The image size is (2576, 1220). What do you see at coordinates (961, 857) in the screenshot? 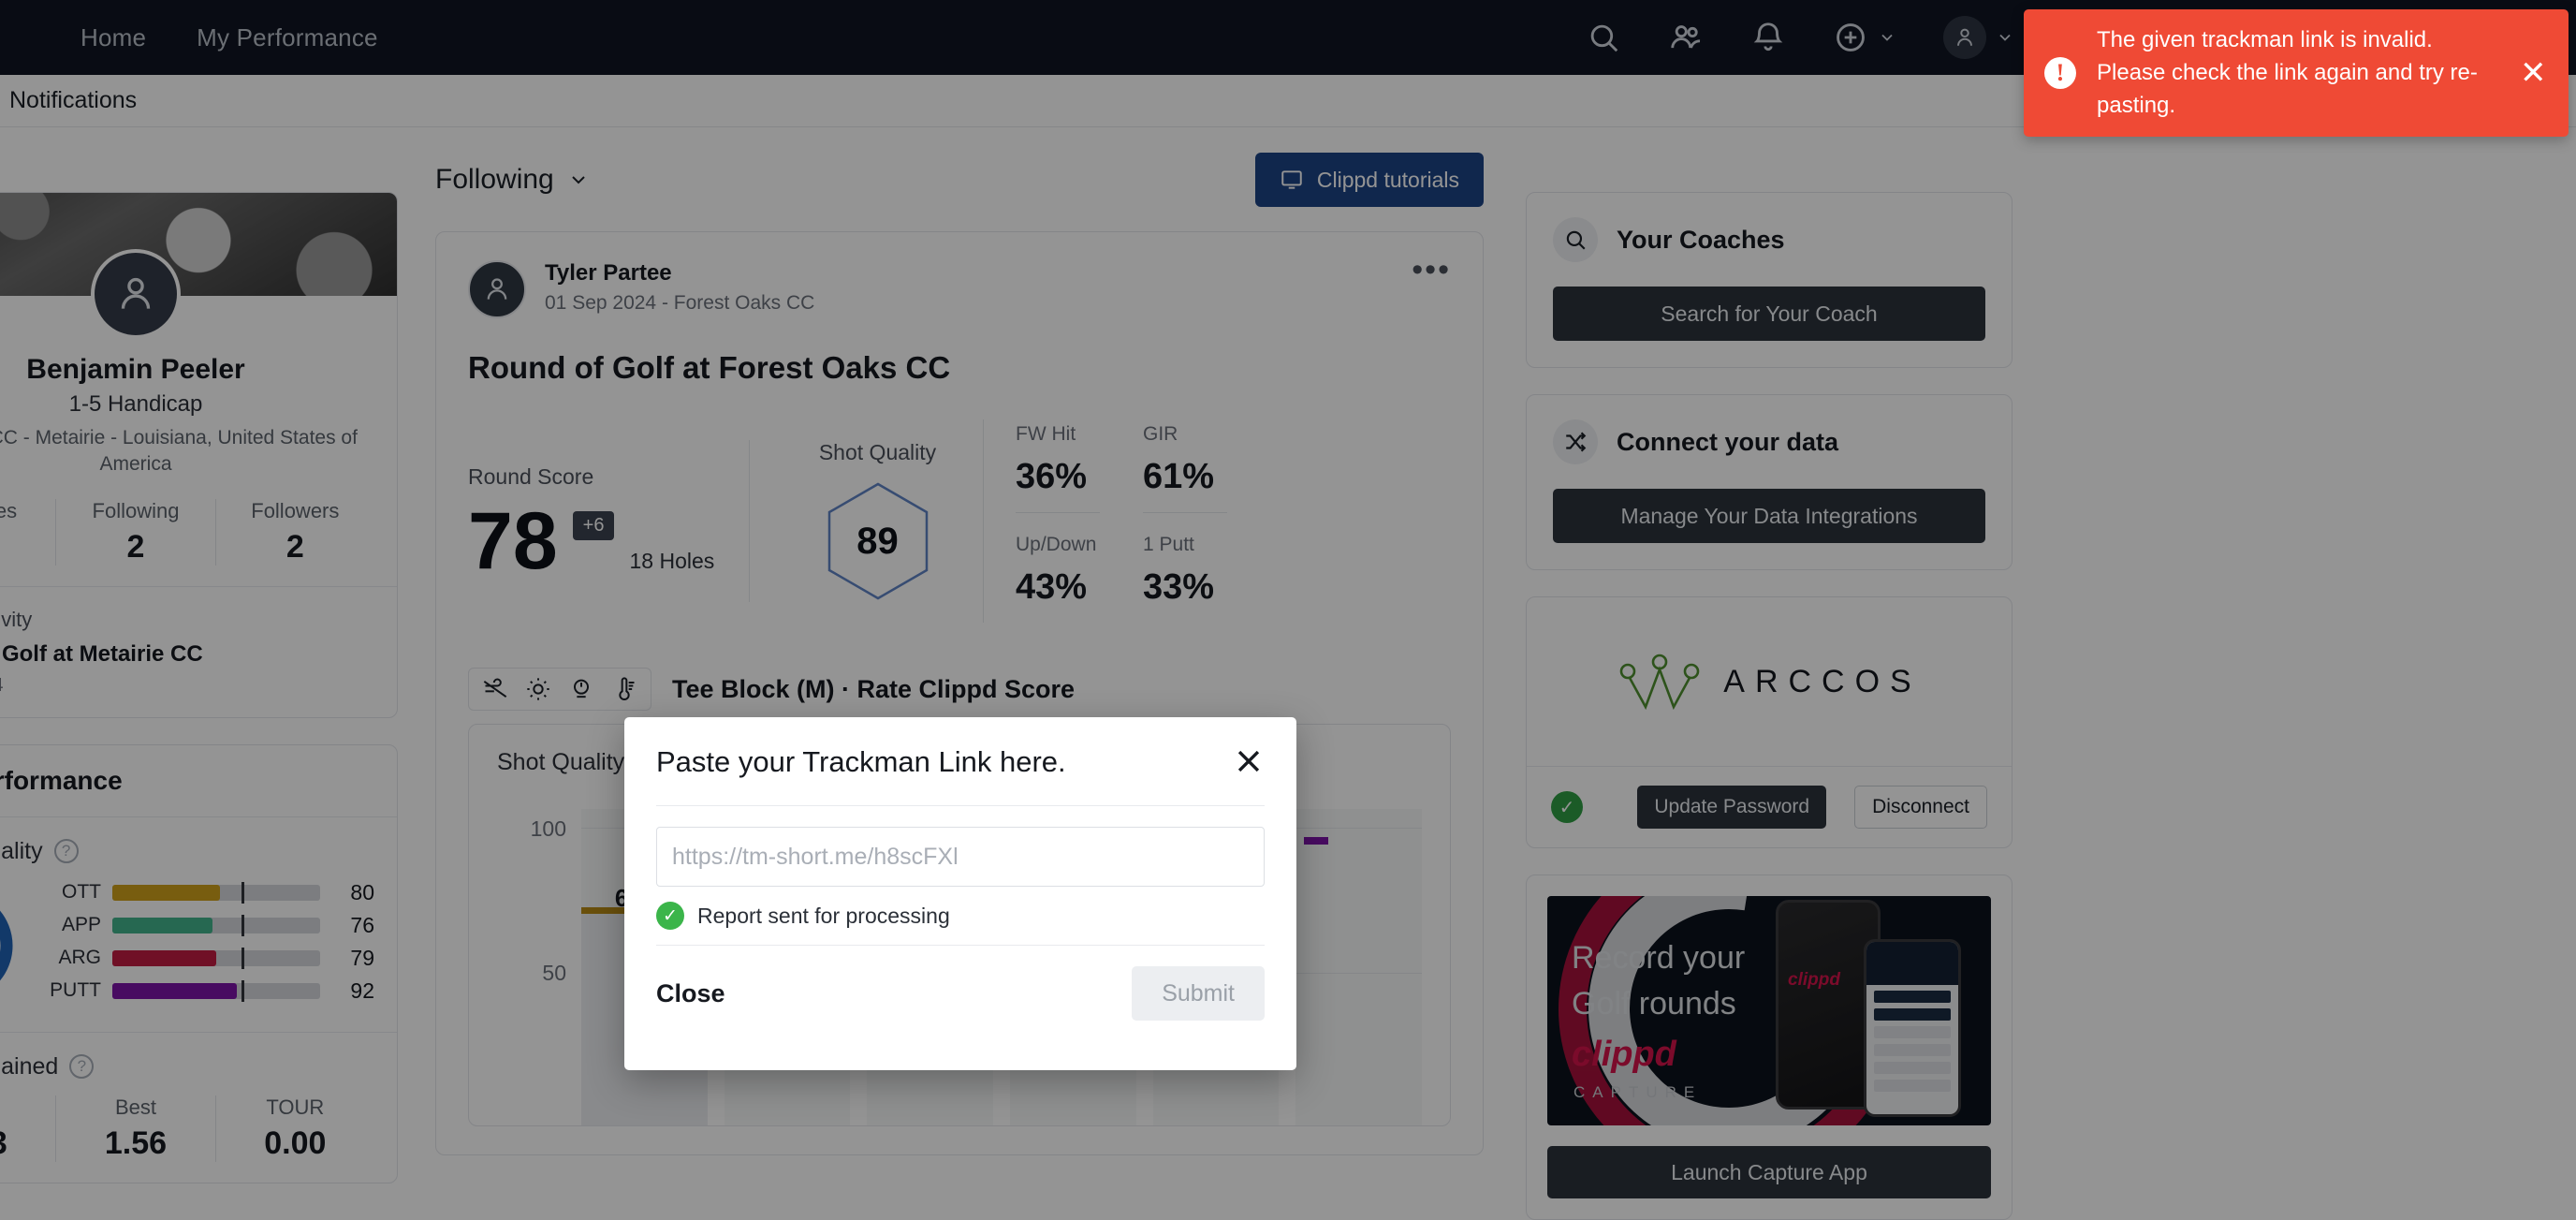
I see `trackman-link-input` at bounding box center [961, 857].